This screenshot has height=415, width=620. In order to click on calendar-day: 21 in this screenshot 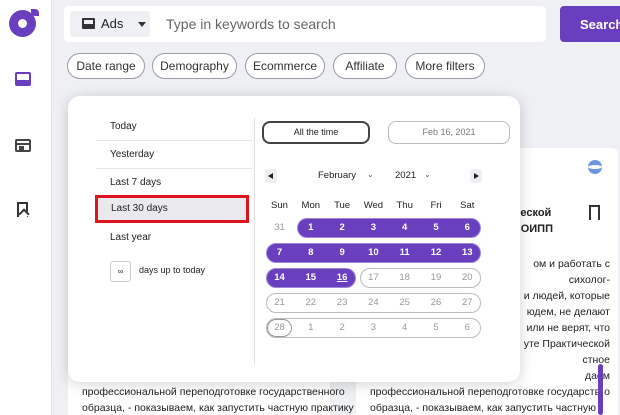, I will do `click(279, 303)`.